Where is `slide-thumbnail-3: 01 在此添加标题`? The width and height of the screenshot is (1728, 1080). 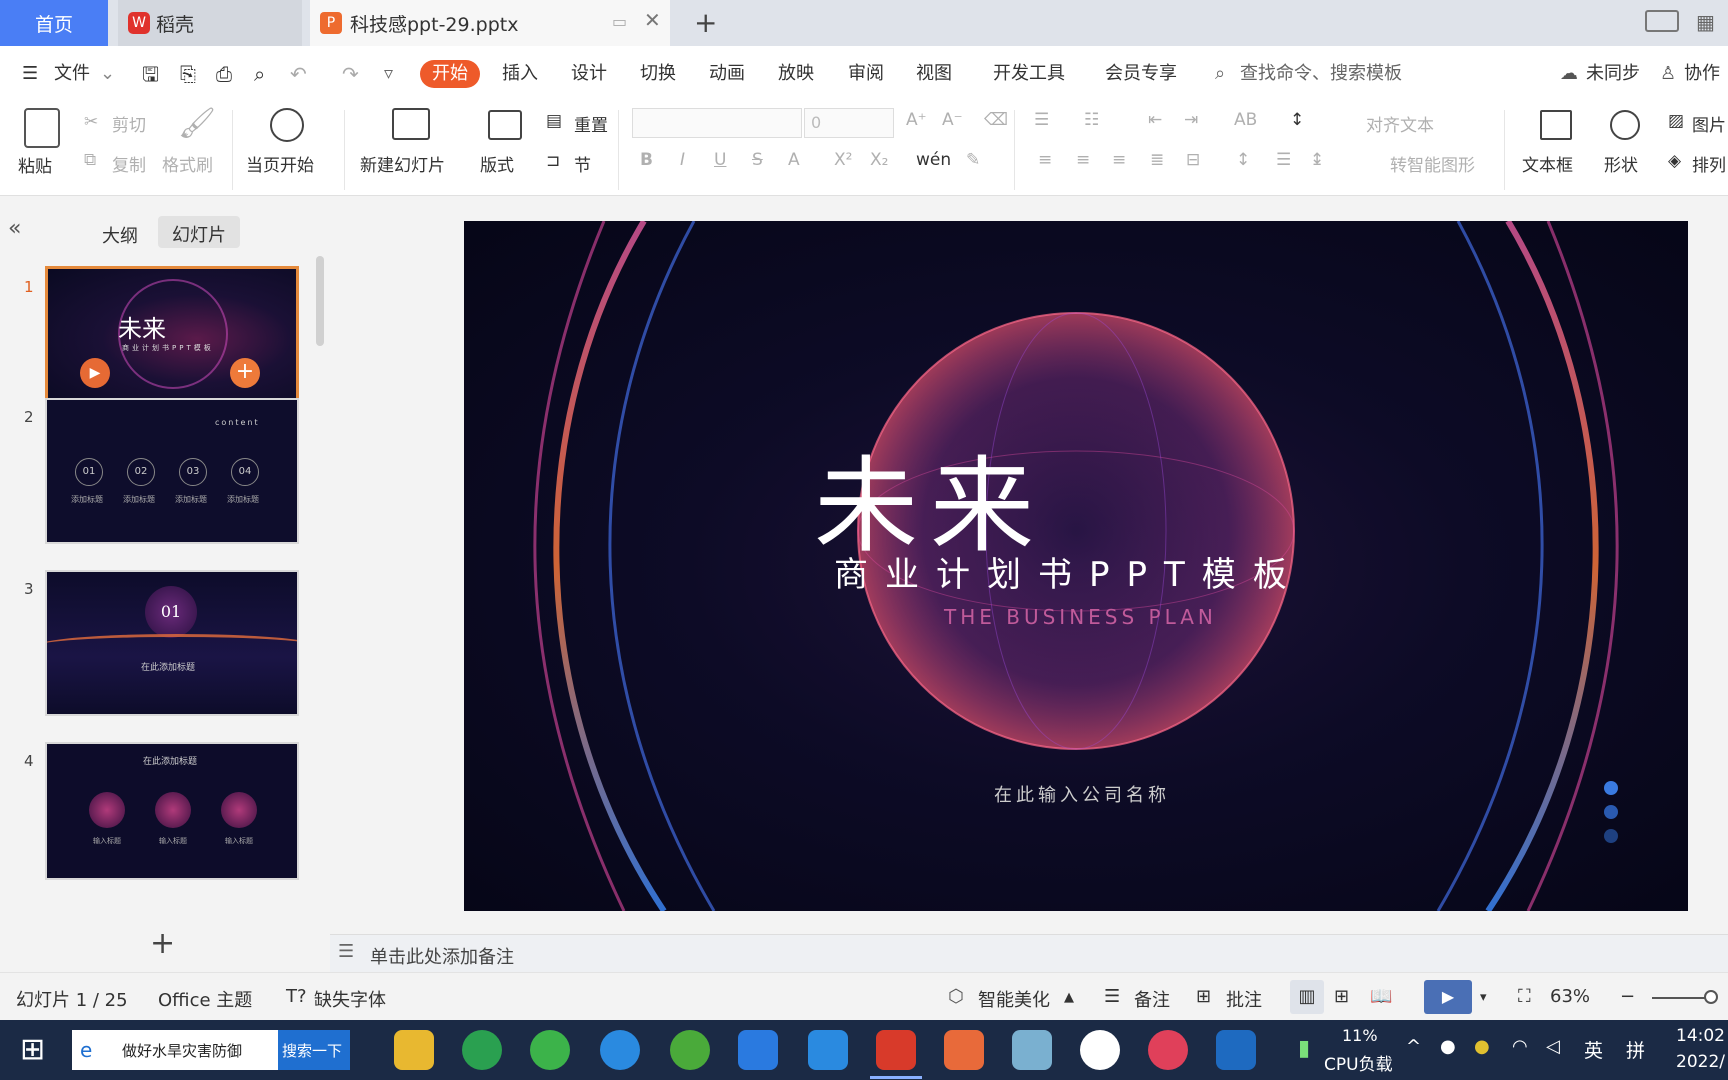 slide-thumbnail-3: 01 在此添加标题 is located at coordinates (172, 643).